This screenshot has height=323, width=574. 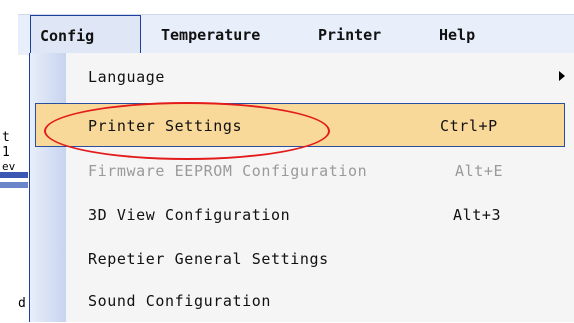 What do you see at coordinates (85, 35) in the screenshot?
I see `menu-config: Config` at bounding box center [85, 35].